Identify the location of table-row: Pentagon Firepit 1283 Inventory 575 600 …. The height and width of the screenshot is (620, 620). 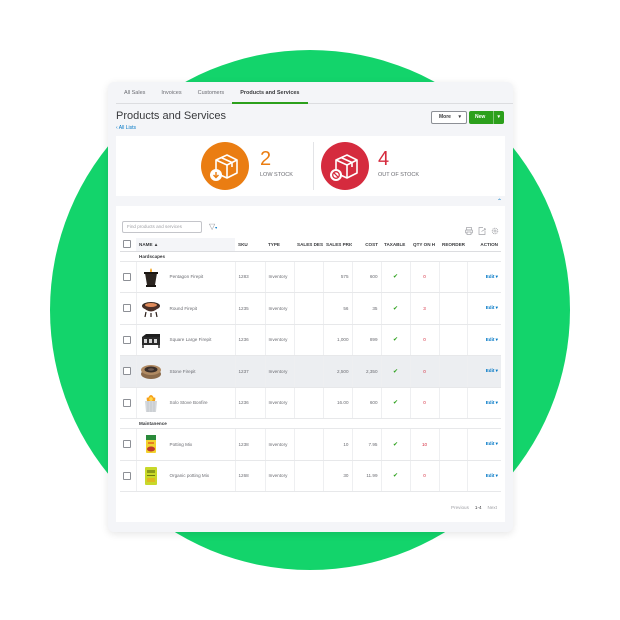
(310, 277).